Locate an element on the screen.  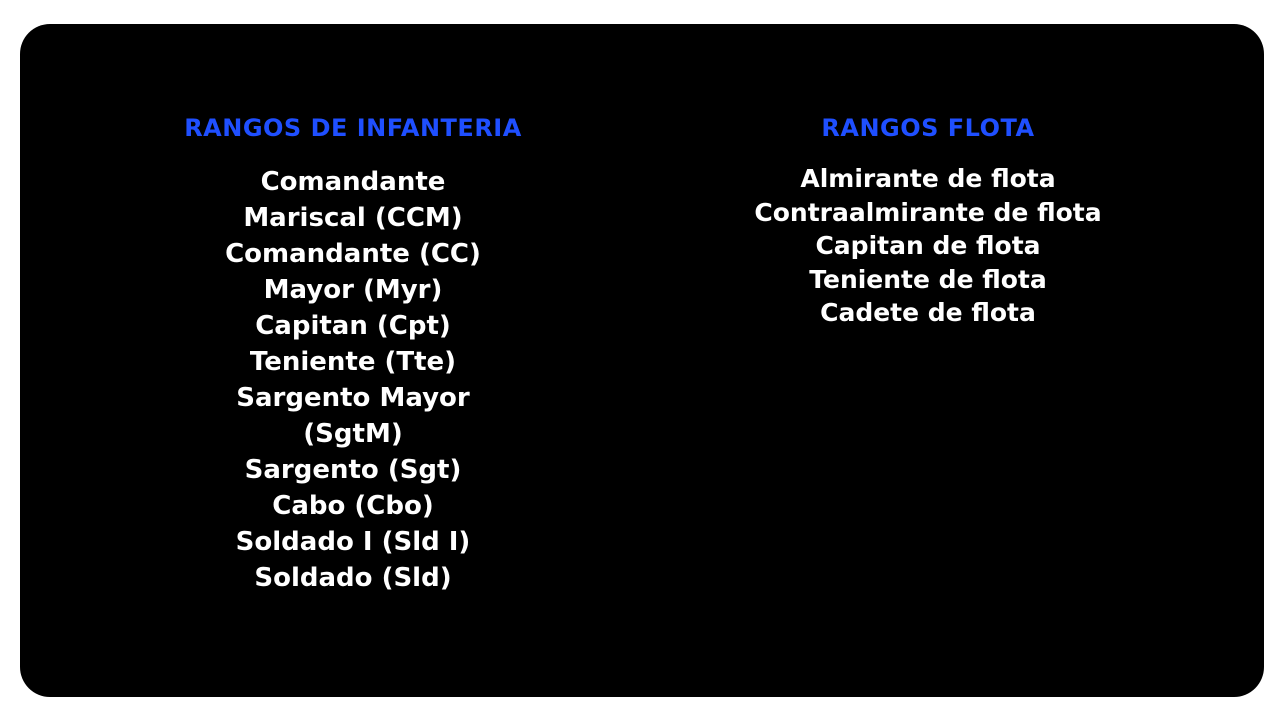
infantry-rank-item: Capitan (Cpt) is located at coordinates (353, 326).